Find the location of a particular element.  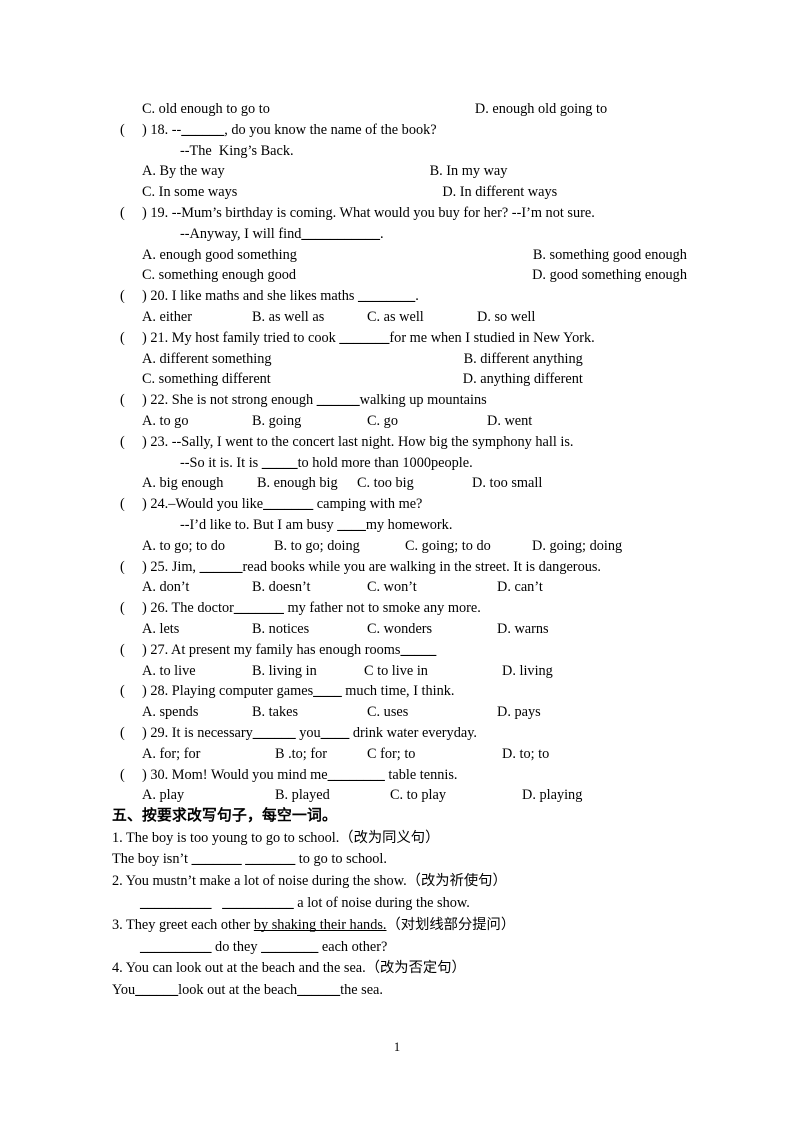

option-c: C. going; to do is located at coordinates (448, 545).